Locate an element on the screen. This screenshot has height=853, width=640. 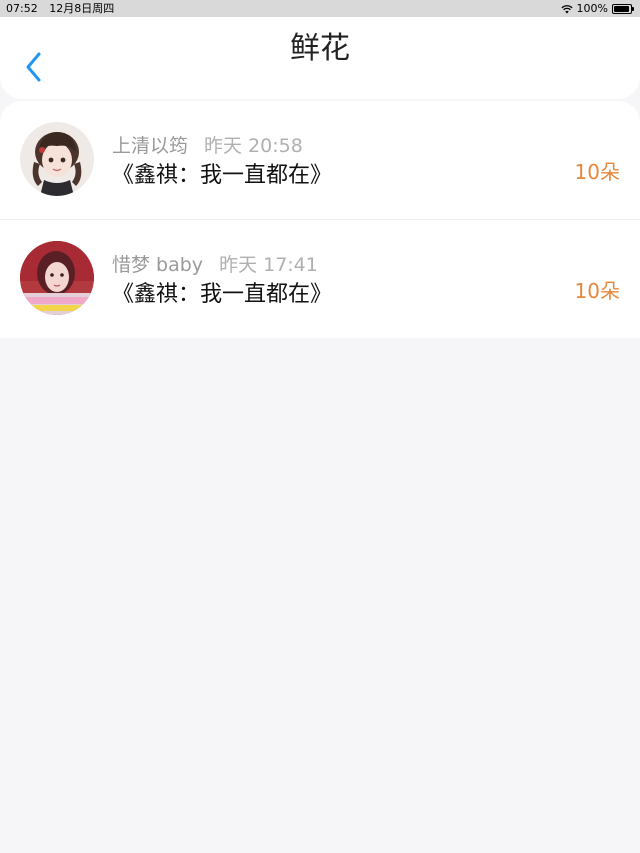
nav-bar: 鲜花 is located at coordinates (320, 58).